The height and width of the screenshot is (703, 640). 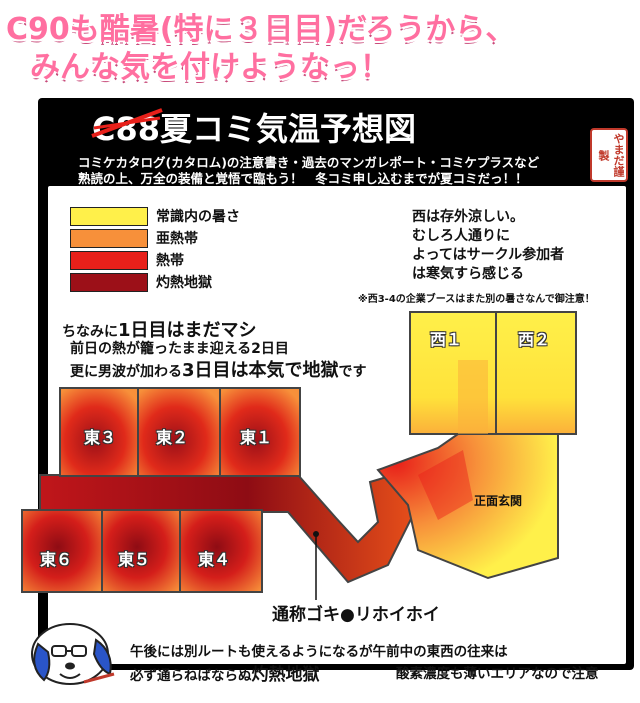 I want to click on west-note-line-2: むしろ人通りに, so click(x=461, y=236).